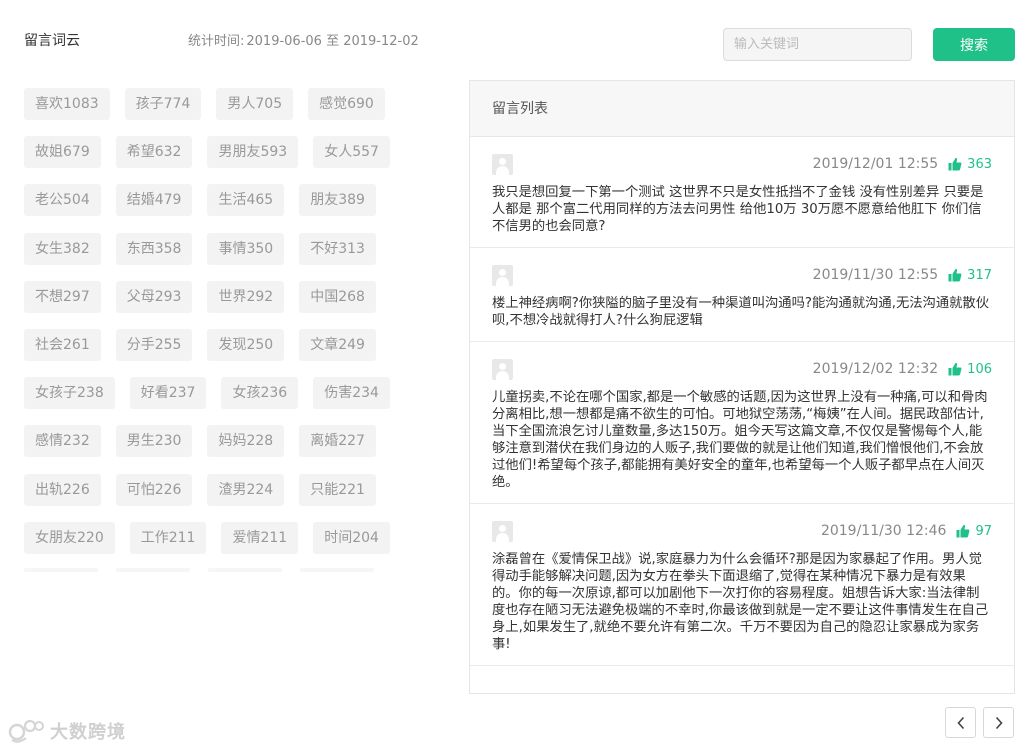 This screenshot has width=1036, height=752. I want to click on word-tag: 伤害234, so click(351, 393).